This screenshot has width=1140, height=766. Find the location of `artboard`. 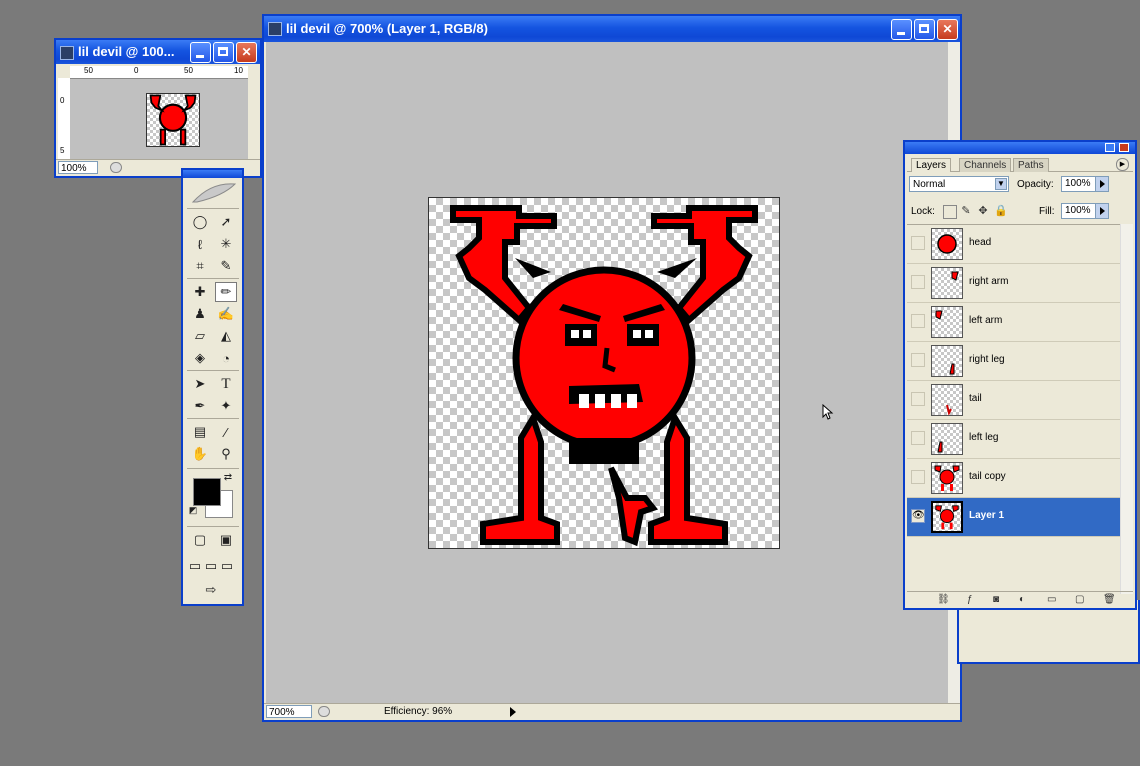

artboard is located at coordinates (604, 373).